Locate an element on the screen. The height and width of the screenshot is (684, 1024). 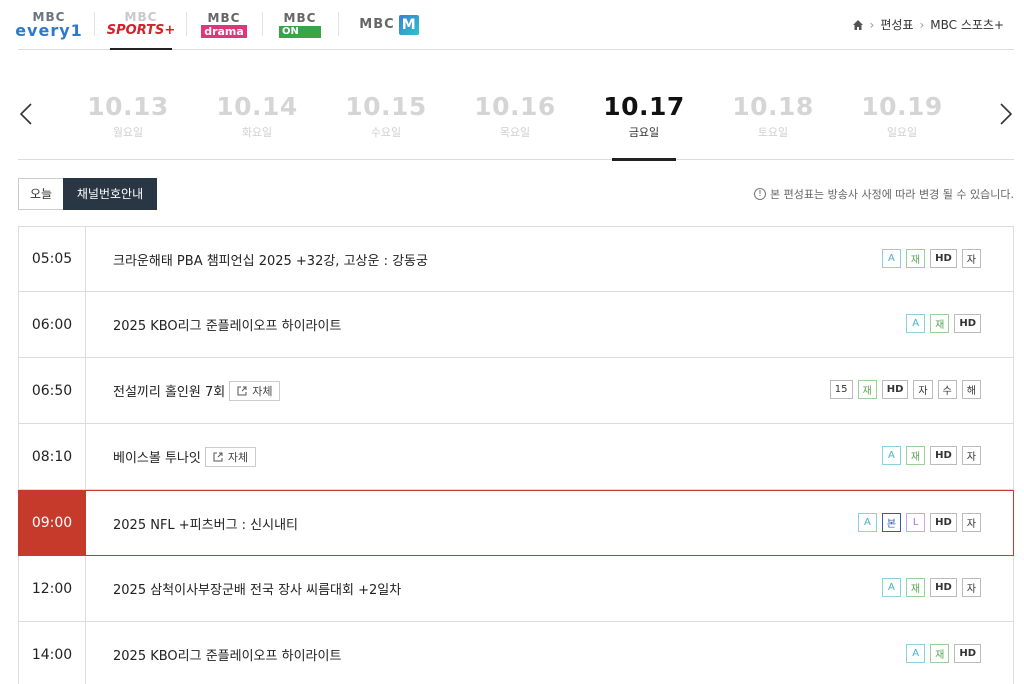
program-time: 09:00 is located at coordinates (52, 523).